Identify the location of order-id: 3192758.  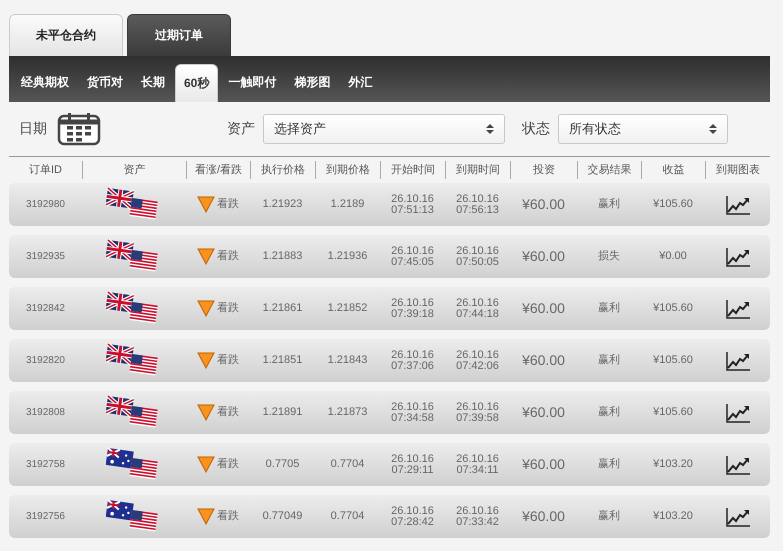
(45, 464).